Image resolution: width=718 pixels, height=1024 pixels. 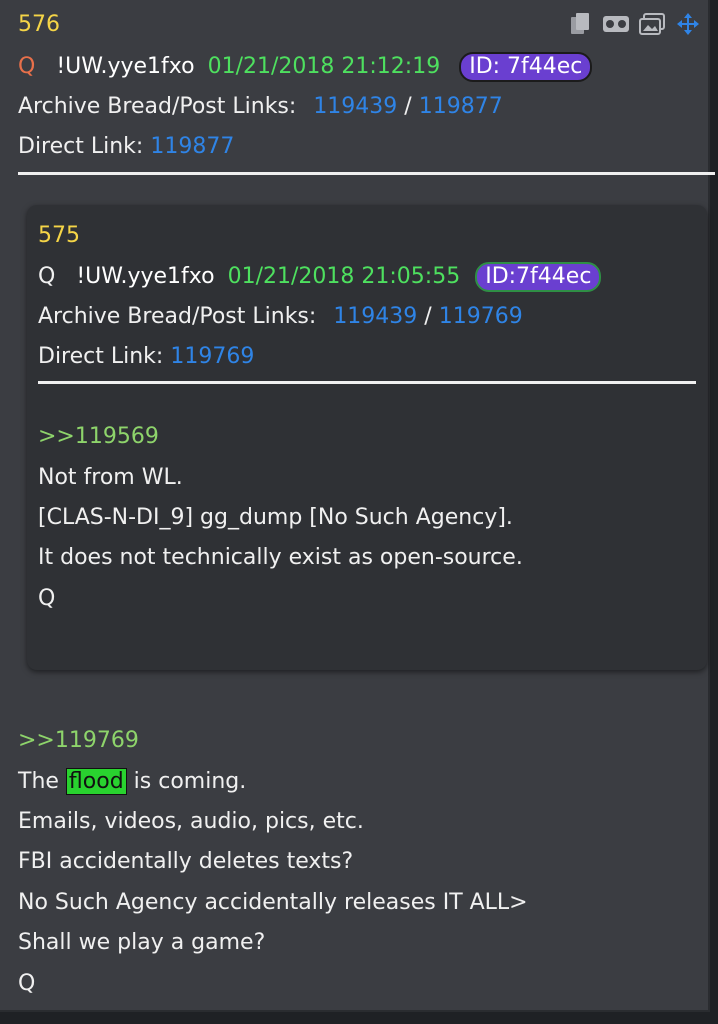 What do you see at coordinates (526, 67) in the screenshot?
I see `post-id-badge: ID: 7f44ec` at bounding box center [526, 67].